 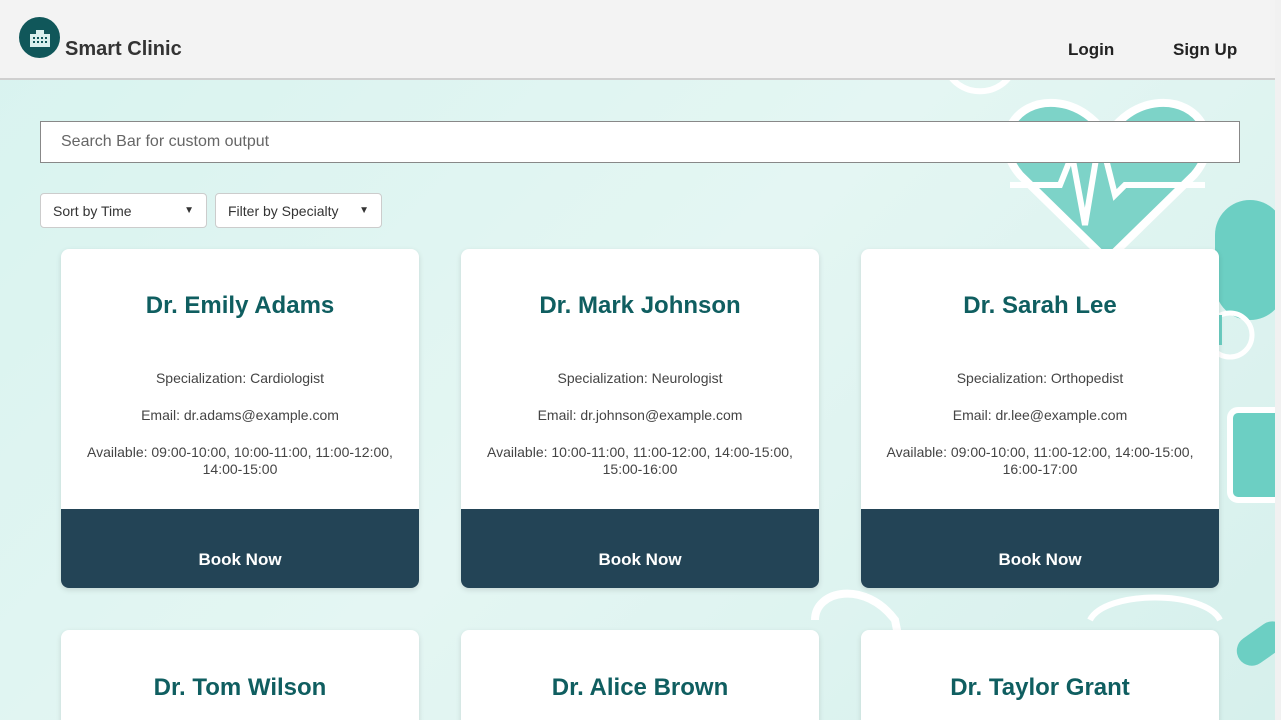 What do you see at coordinates (92, 210) in the screenshot?
I see `sort-select-value: Sort by Time` at bounding box center [92, 210].